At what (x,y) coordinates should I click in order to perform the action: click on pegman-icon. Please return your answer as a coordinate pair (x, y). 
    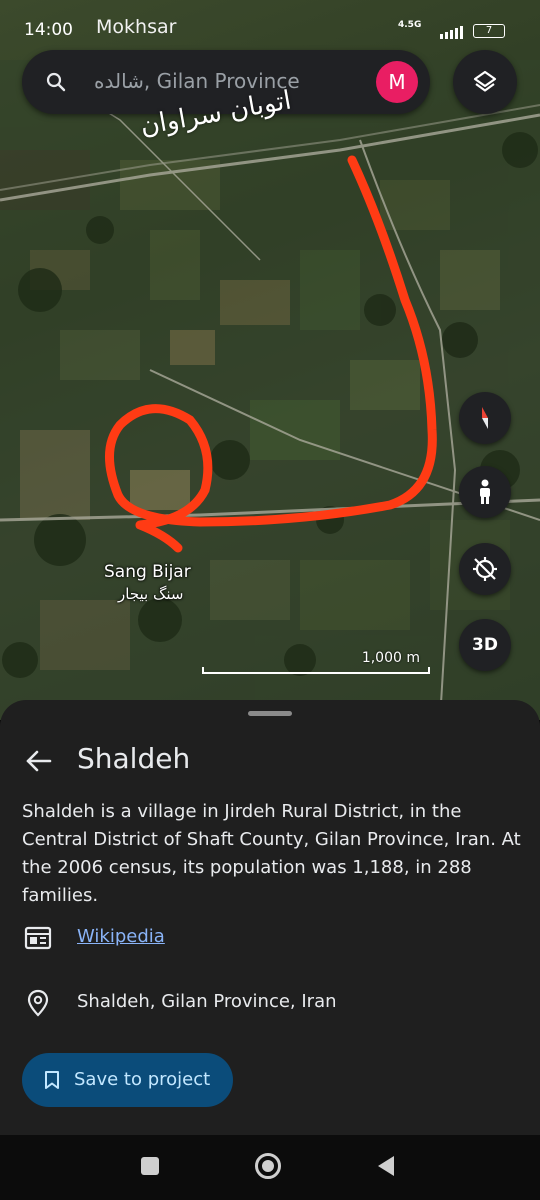
    Looking at the image, I should click on (485, 491).